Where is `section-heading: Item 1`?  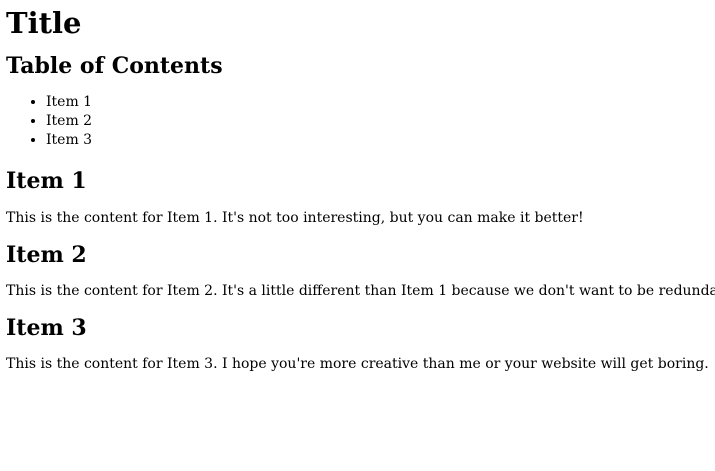 section-heading: Item 1 is located at coordinates (46, 181).